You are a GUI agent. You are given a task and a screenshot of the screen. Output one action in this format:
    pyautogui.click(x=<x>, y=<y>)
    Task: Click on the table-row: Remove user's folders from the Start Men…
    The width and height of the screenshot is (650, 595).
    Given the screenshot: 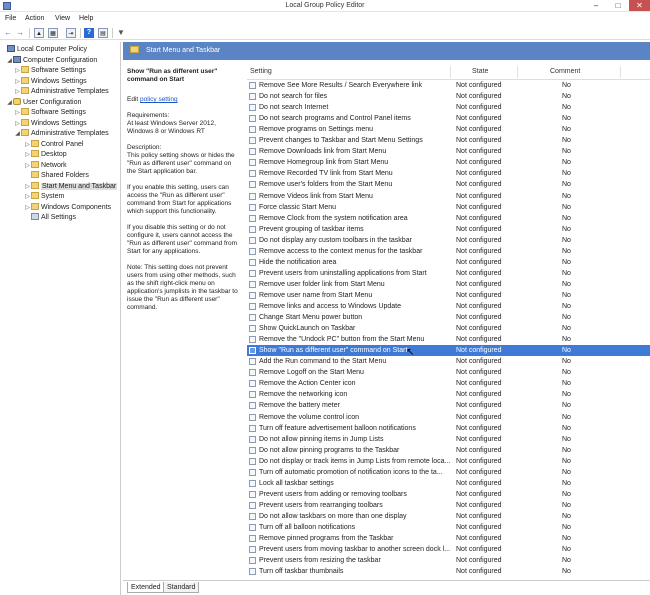 What is the action you would take?
    pyautogui.click(x=448, y=184)
    